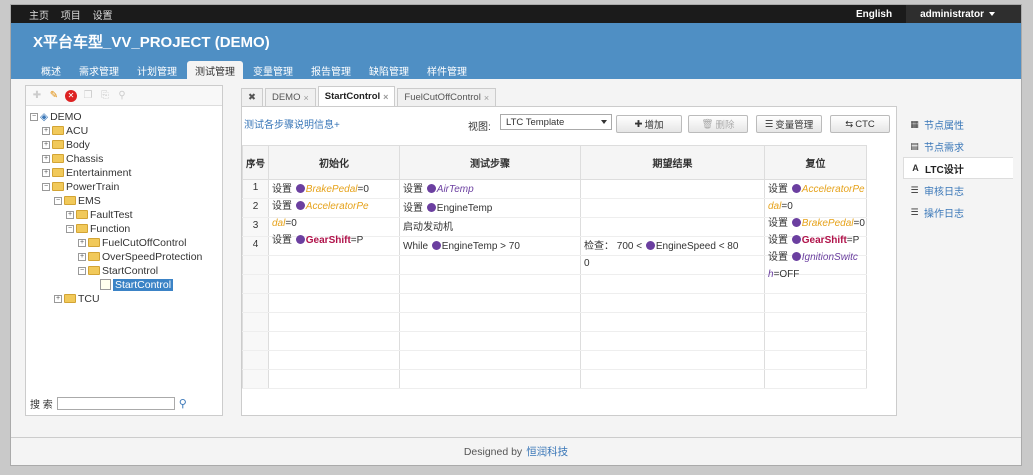 The width and height of the screenshot is (1033, 475). What do you see at coordinates (56, 116) in the screenshot?
I see `tree-node-root: − ◈ DEMO` at bounding box center [56, 116].